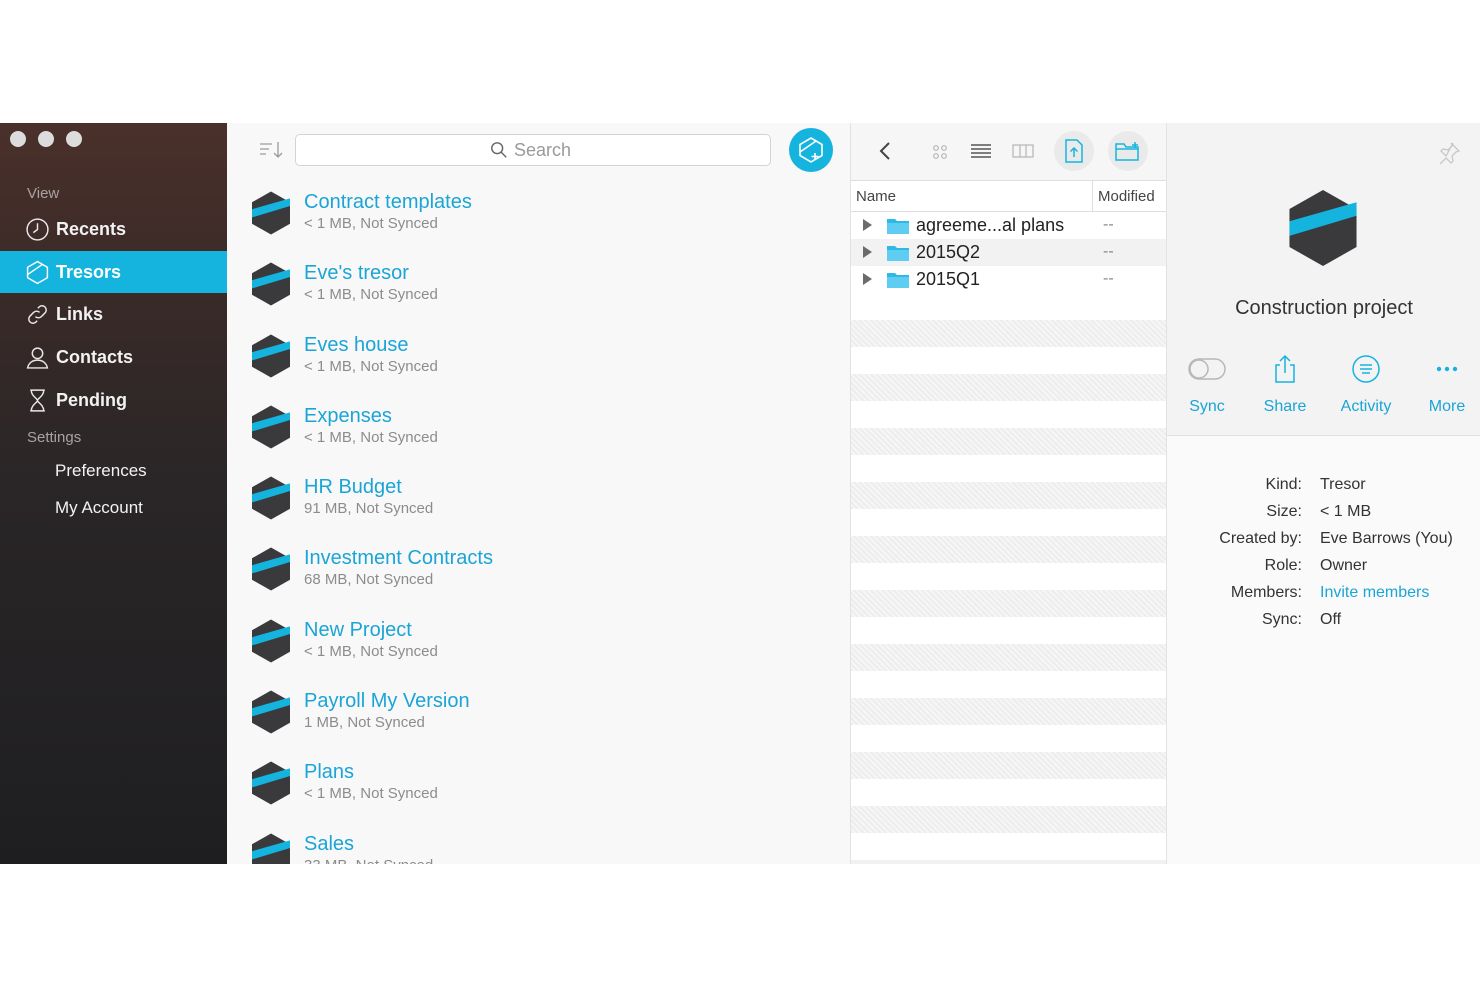 The image size is (1480, 987). I want to click on property-row: Kind: Tresor, so click(1323, 489).